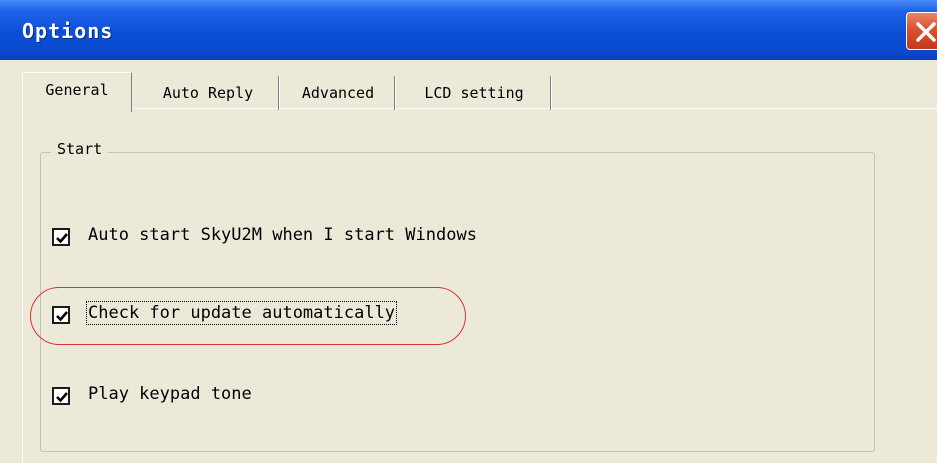  I want to click on tab-general: General, so click(77, 92).